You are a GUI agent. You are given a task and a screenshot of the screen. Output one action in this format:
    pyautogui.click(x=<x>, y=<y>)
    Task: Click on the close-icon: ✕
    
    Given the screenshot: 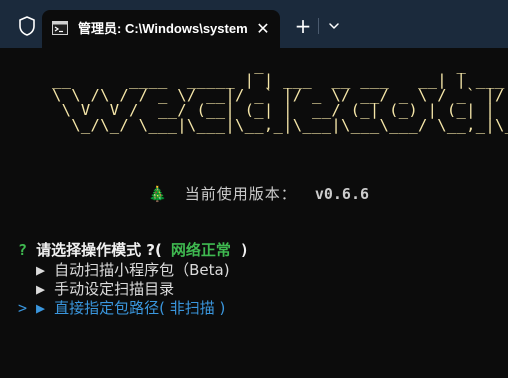 What is the action you would take?
    pyautogui.click(x=263, y=29)
    